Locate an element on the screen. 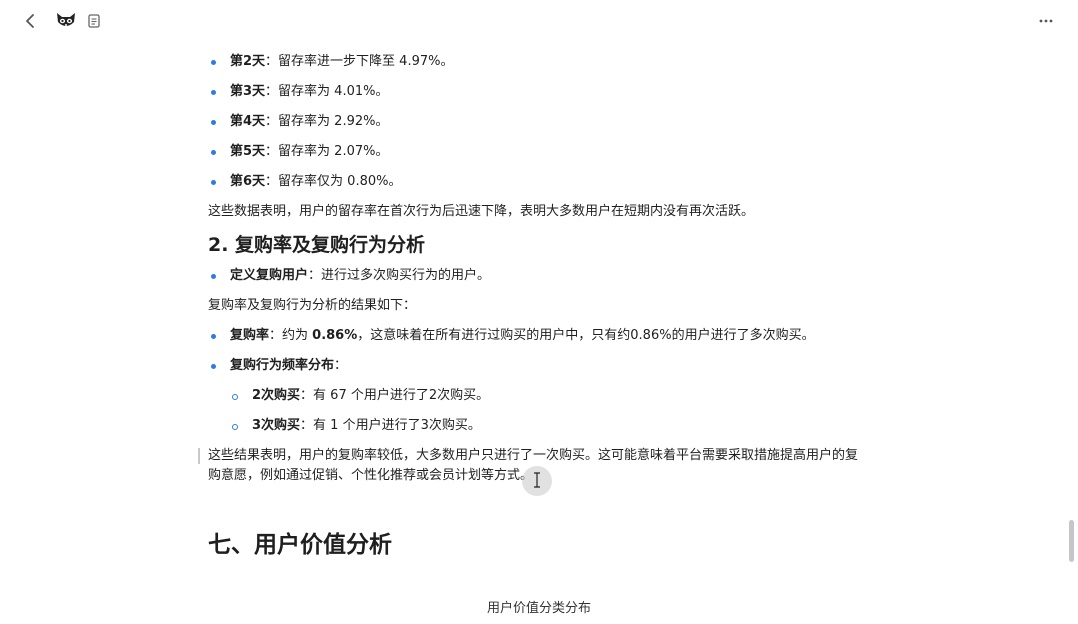 The width and height of the screenshot is (1078, 624). retention-day: 第4天 is located at coordinates (248, 121).